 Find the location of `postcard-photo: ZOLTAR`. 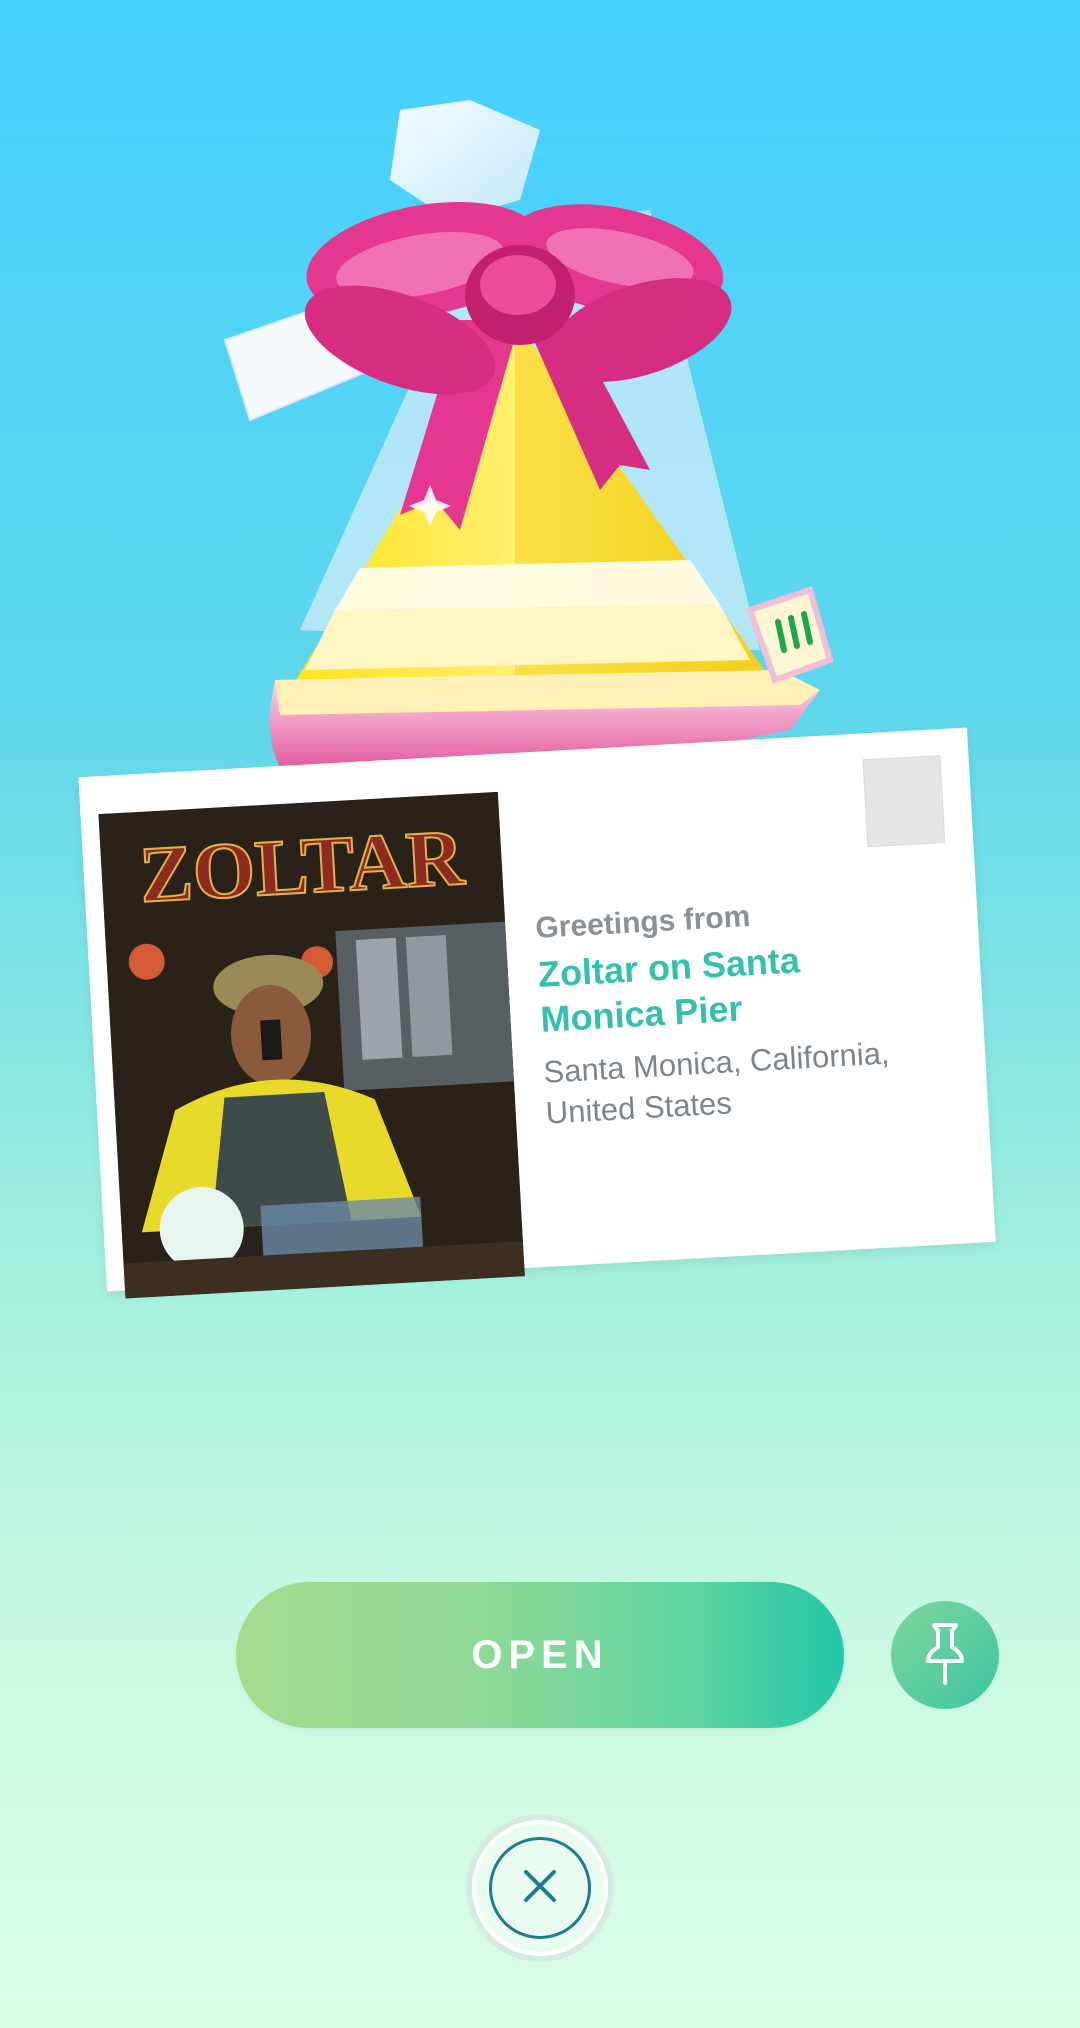

postcard-photo: ZOLTAR is located at coordinates (311, 1045).